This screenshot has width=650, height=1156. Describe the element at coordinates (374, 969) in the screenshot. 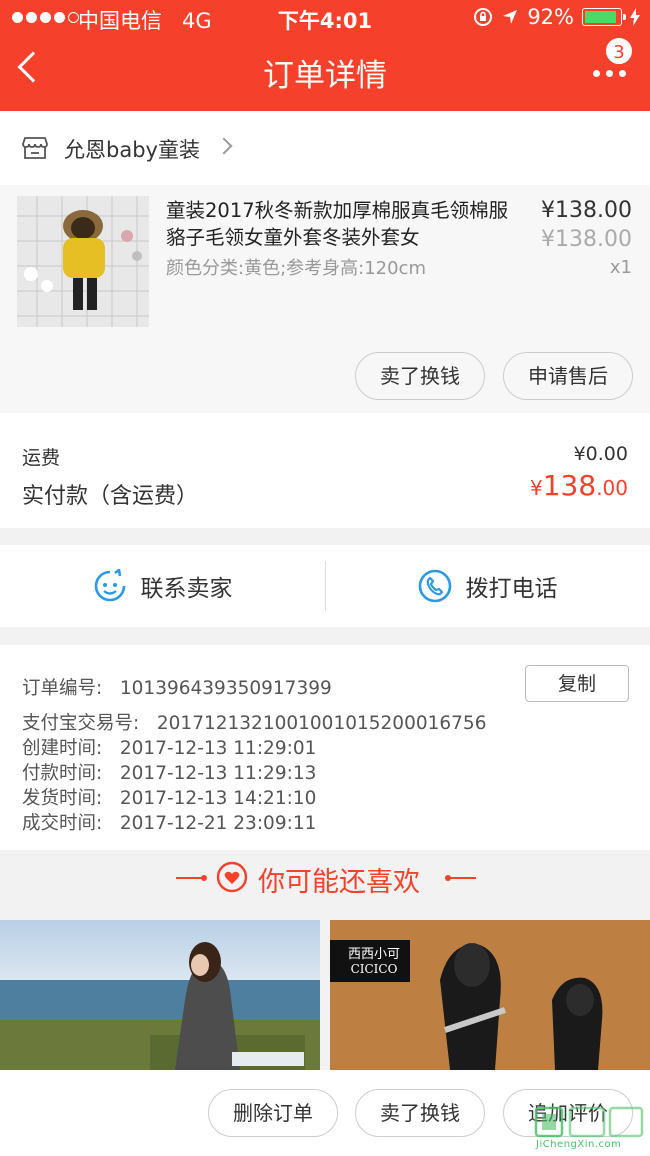

I see `brand-logo-en: CICICO` at that location.